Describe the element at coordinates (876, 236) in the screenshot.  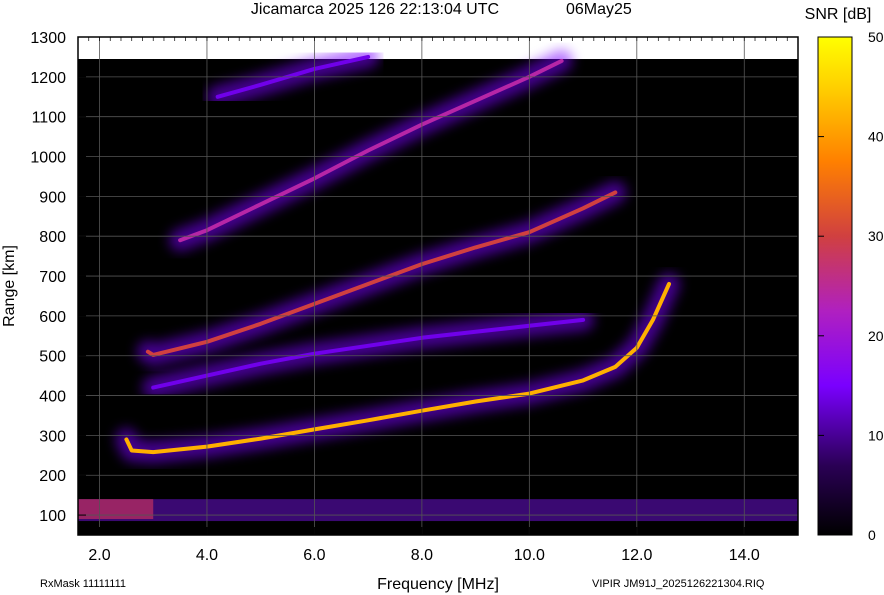
I see `colorbar-tick-label: 30` at that location.